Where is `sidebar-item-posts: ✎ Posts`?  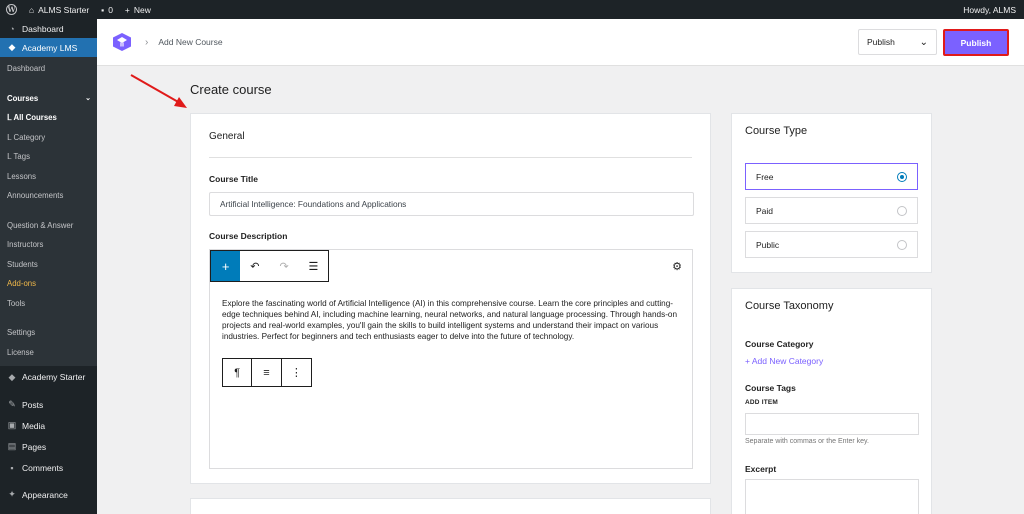 sidebar-item-posts: ✎ Posts is located at coordinates (48, 404).